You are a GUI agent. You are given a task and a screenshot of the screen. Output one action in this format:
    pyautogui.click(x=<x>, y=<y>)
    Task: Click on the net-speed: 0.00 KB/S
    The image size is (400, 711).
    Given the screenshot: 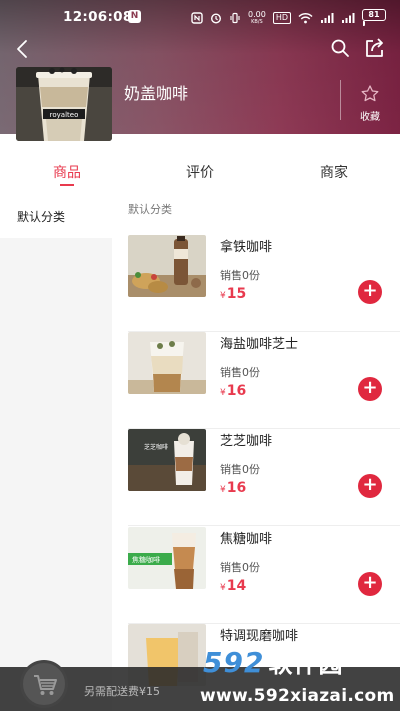 What is the action you would take?
    pyautogui.click(x=257, y=17)
    